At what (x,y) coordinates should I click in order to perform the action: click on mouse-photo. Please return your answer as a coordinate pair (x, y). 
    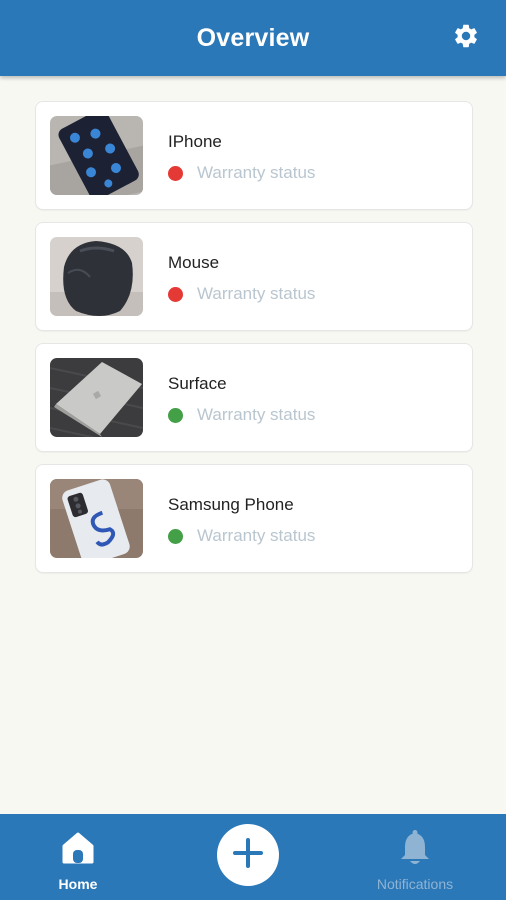
    Looking at the image, I should click on (96, 276).